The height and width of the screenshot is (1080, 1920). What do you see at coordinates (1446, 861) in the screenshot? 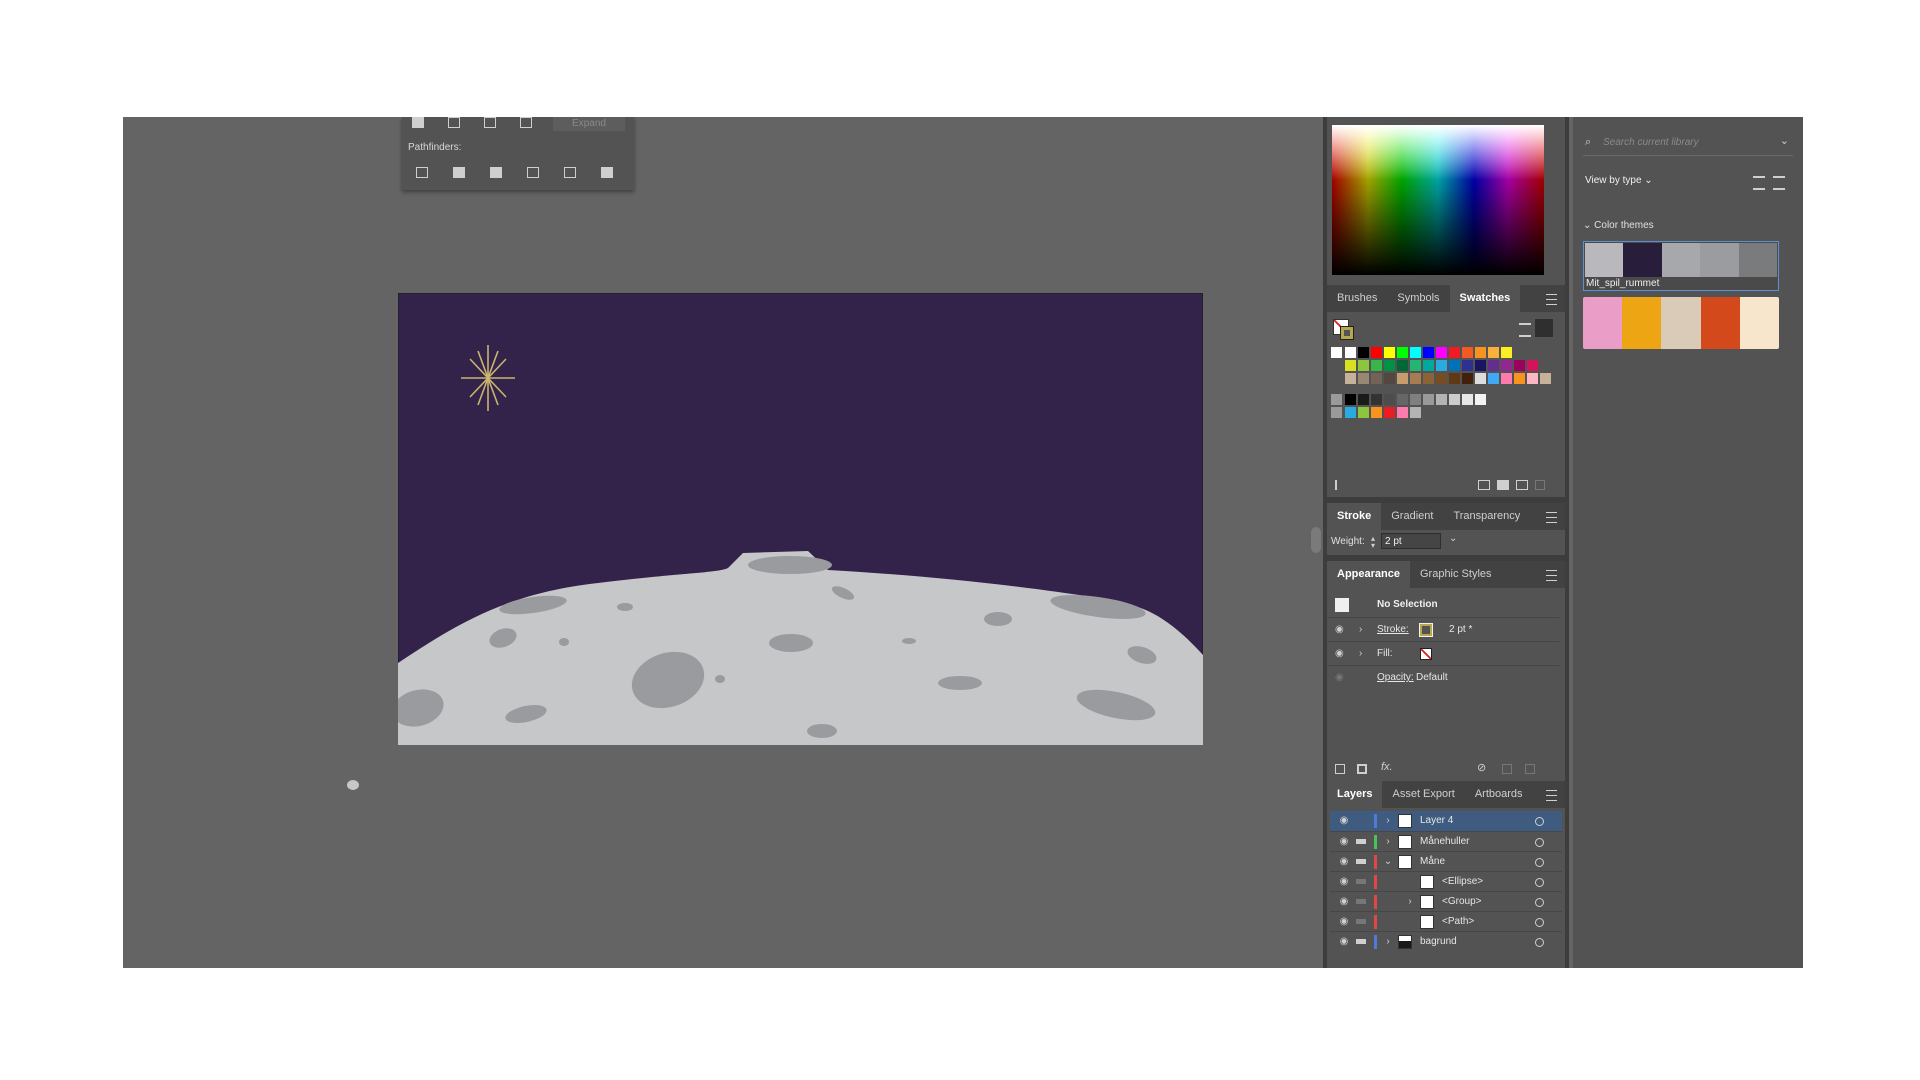
I see `layer-row: ◉ ⌄ Måne` at bounding box center [1446, 861].